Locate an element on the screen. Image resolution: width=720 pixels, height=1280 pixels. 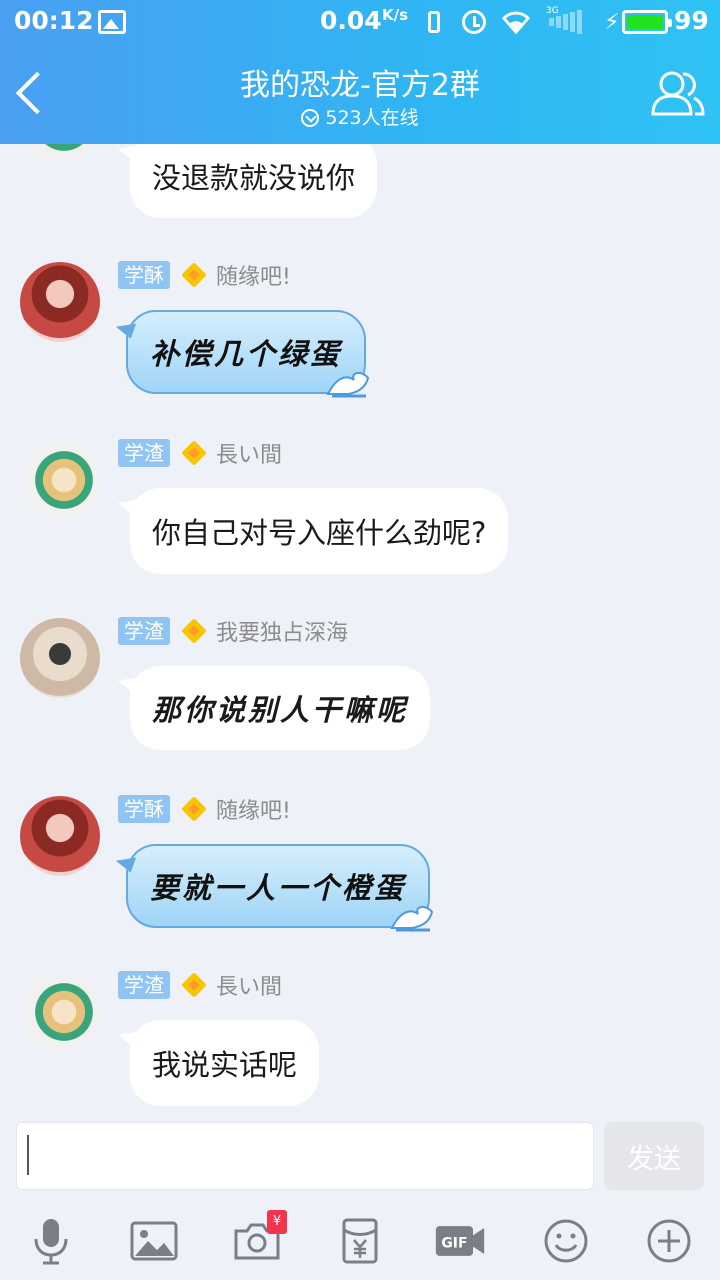
message-bubble: 要就一人一个橙蛋 is located at coordinates (280, 888).